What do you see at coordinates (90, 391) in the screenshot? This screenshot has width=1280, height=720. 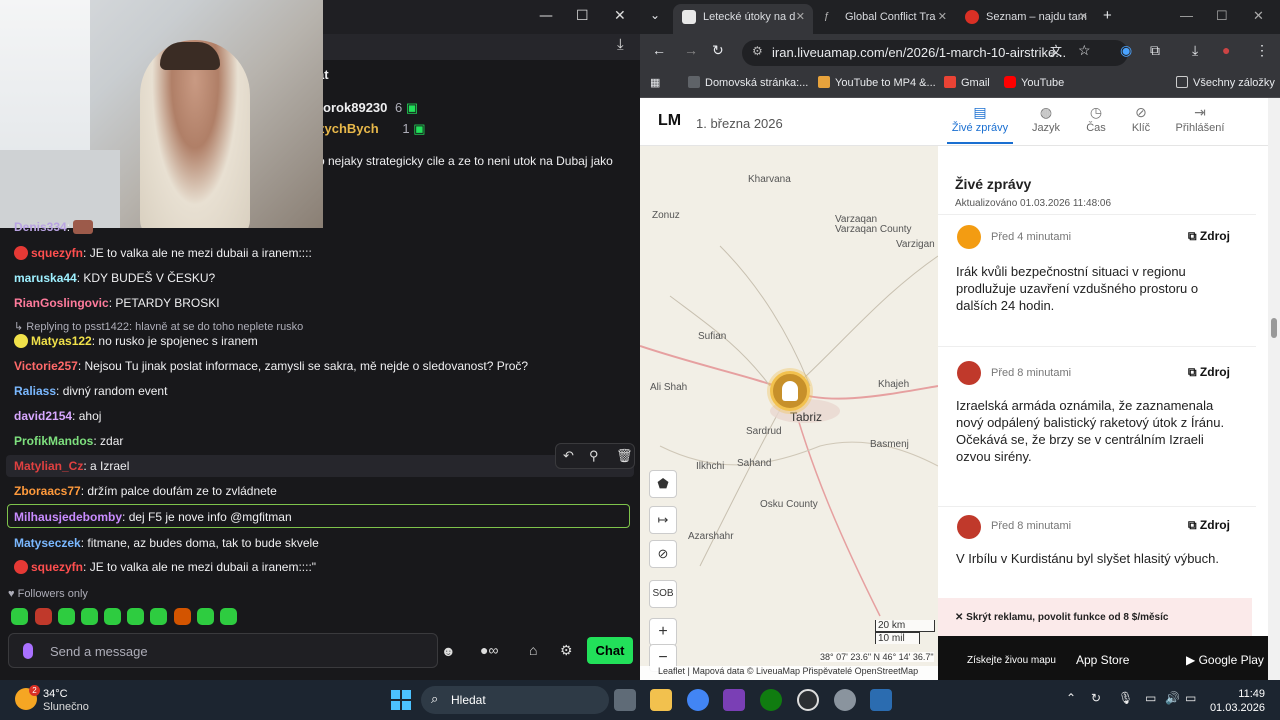 I see `chat-message: Raliass: divný random event` at bounding box center [90, 391].